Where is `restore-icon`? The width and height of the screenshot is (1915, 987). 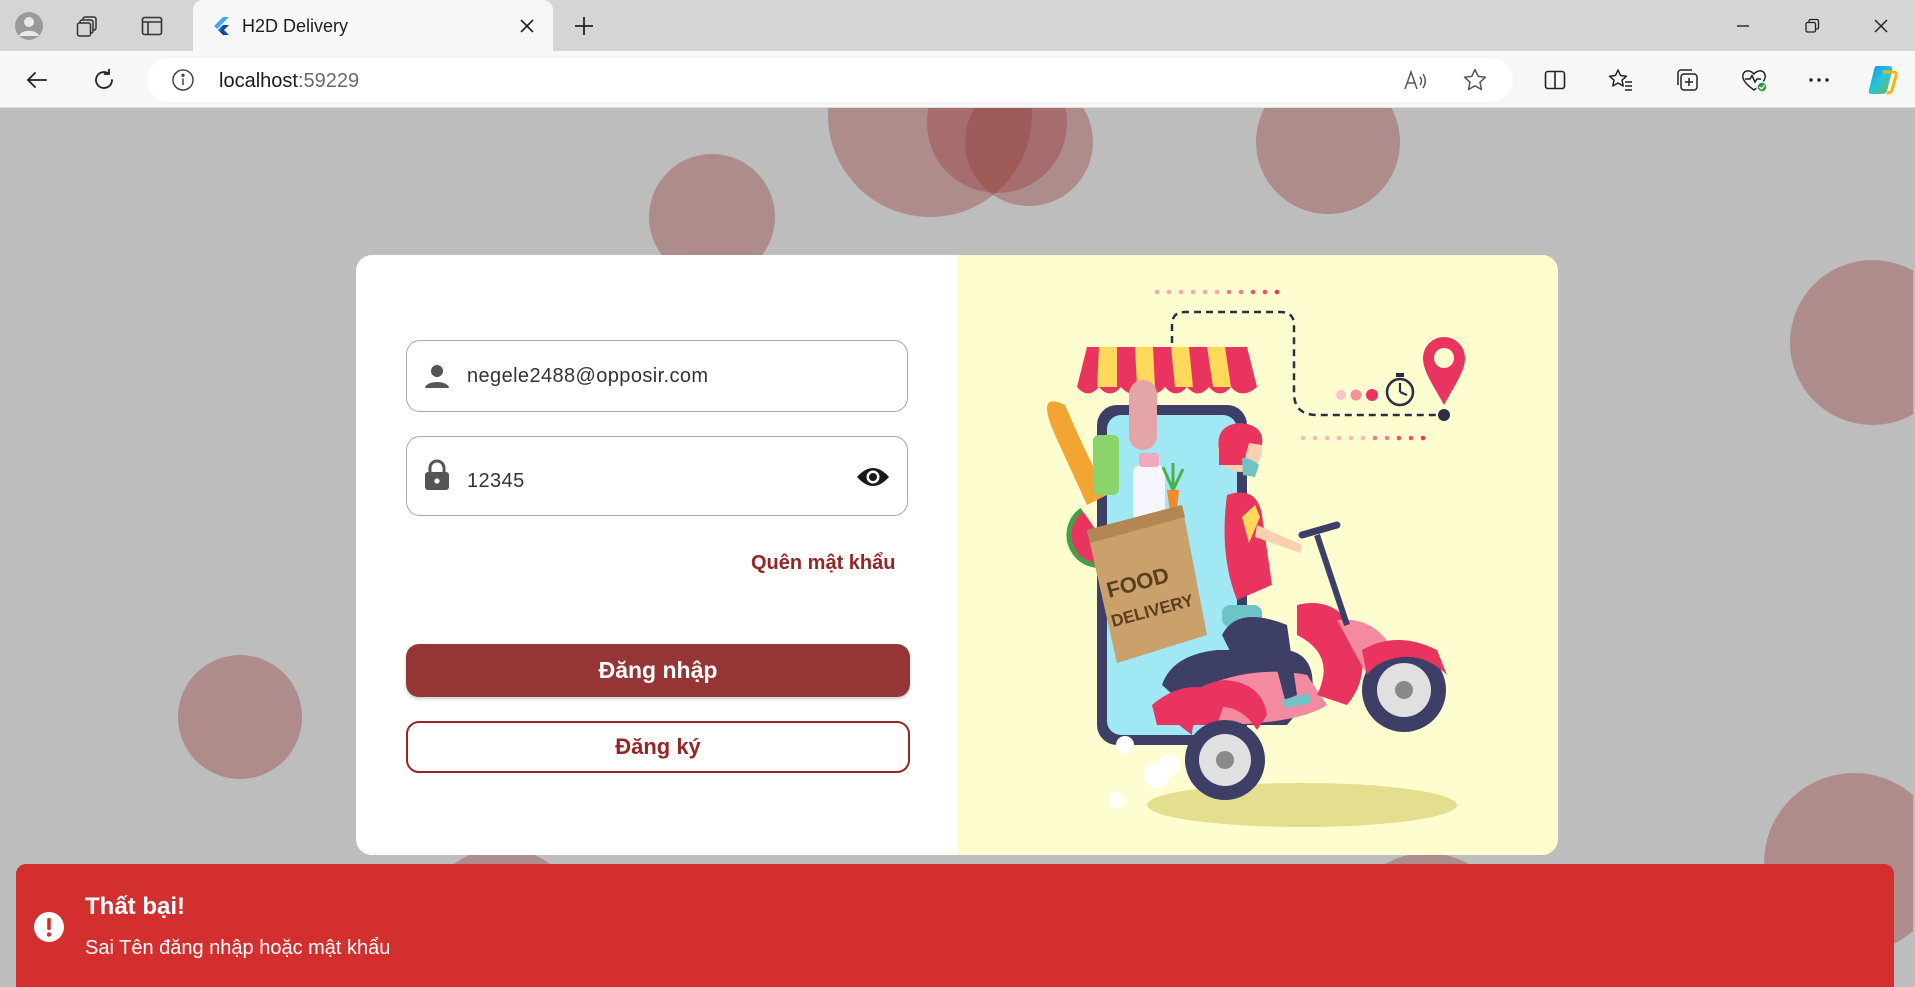 restore-icon is located at coordinates (1812, 26).